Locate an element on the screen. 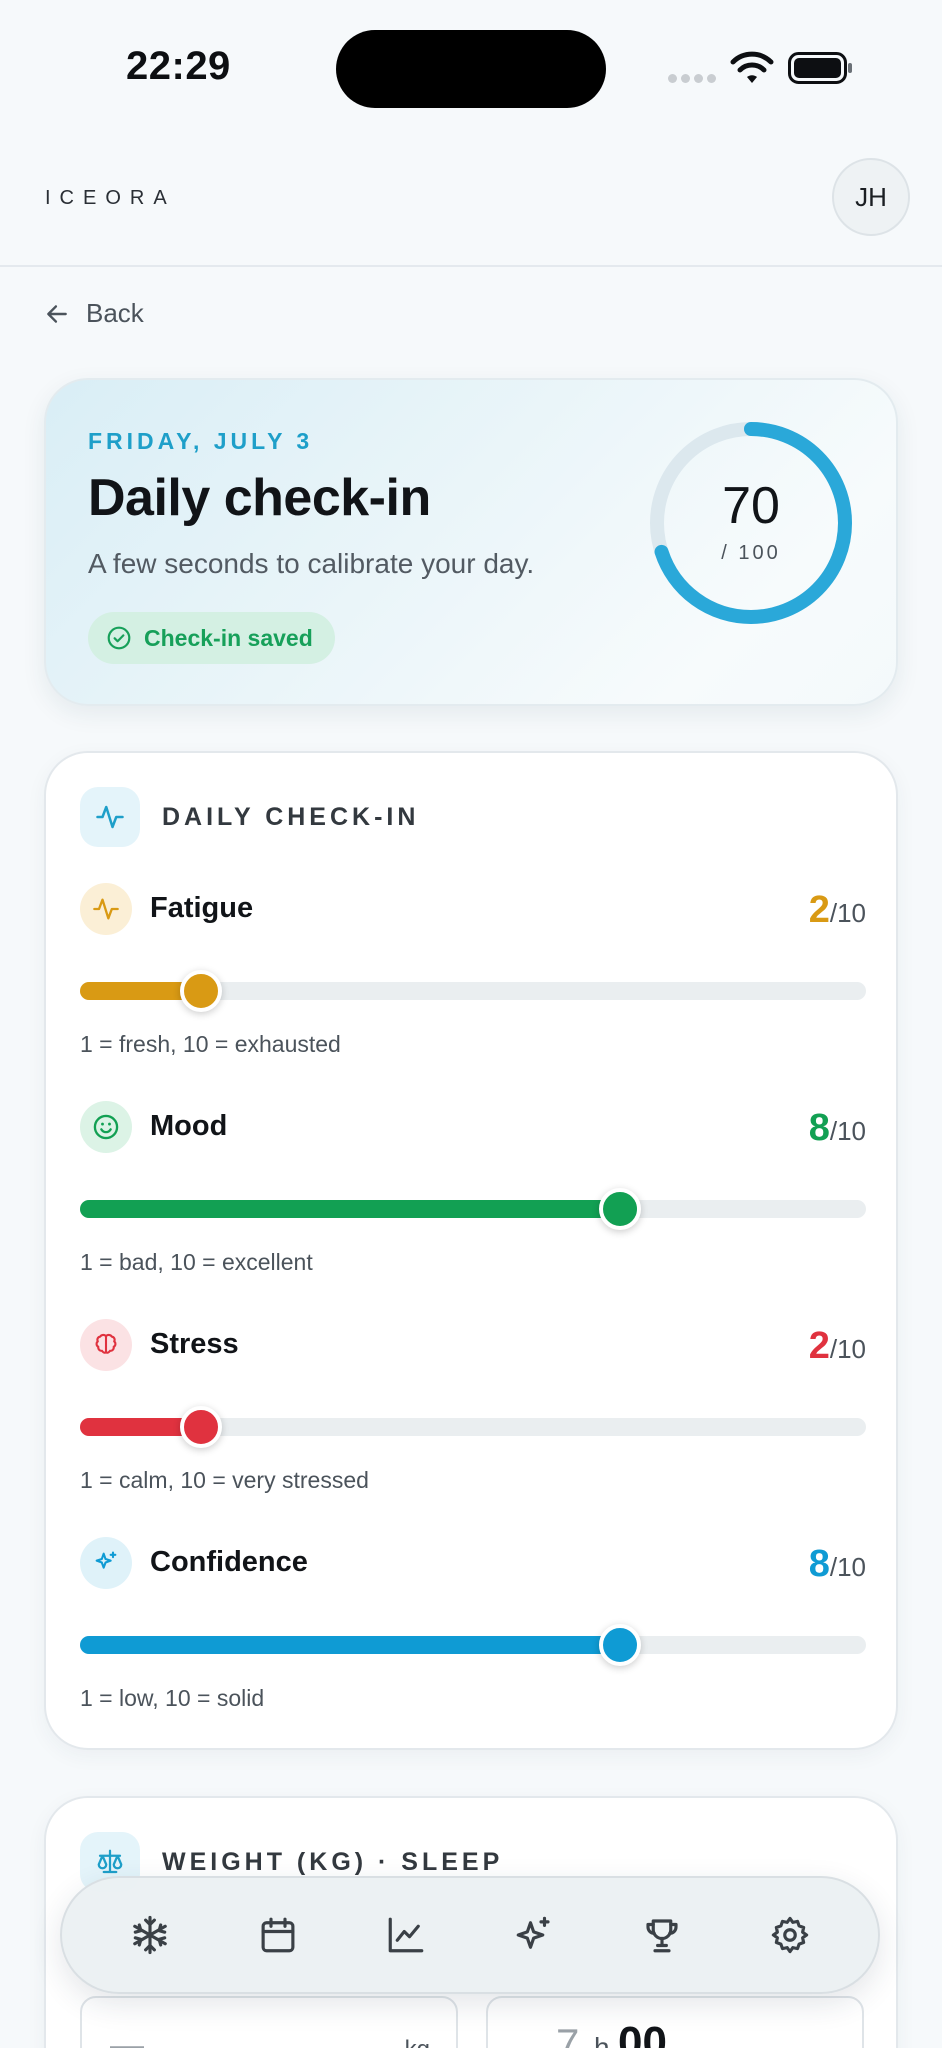 The height and width of the screenshot is (2048, 942). hero-date: FRIDAY, JULY 3 is located at coordinates (201, 441).